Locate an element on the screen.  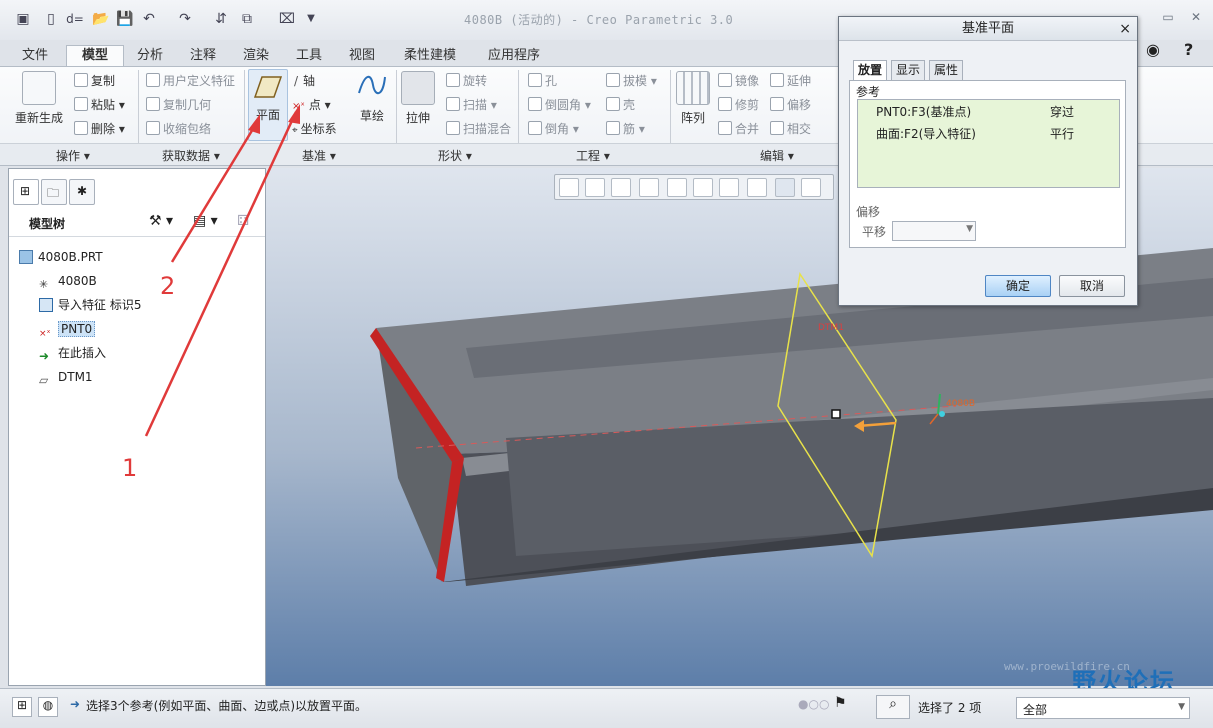
tree-settings-icon: ⚒ ▾ is located at coordinates (161, 221).